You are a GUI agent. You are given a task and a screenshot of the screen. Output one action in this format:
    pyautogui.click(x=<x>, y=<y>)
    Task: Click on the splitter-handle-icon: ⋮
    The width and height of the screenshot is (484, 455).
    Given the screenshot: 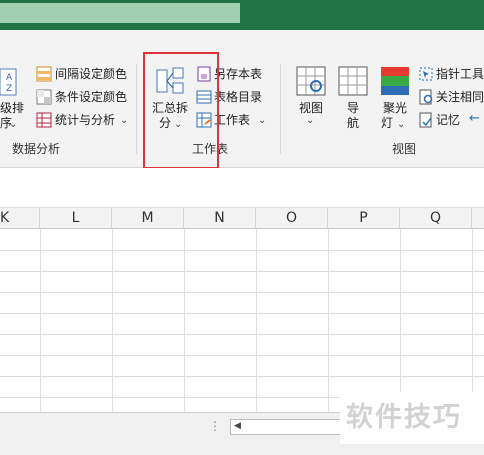 What is the action you would take?
    pyautogui.click(x=215, y=426)
    